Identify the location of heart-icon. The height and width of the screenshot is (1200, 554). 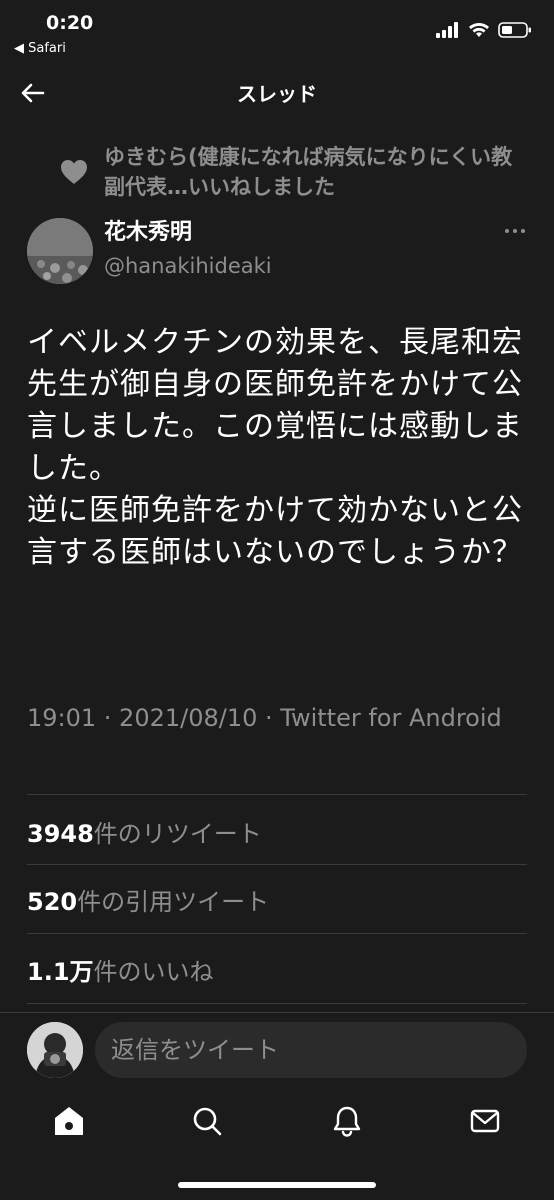
(74, 172).